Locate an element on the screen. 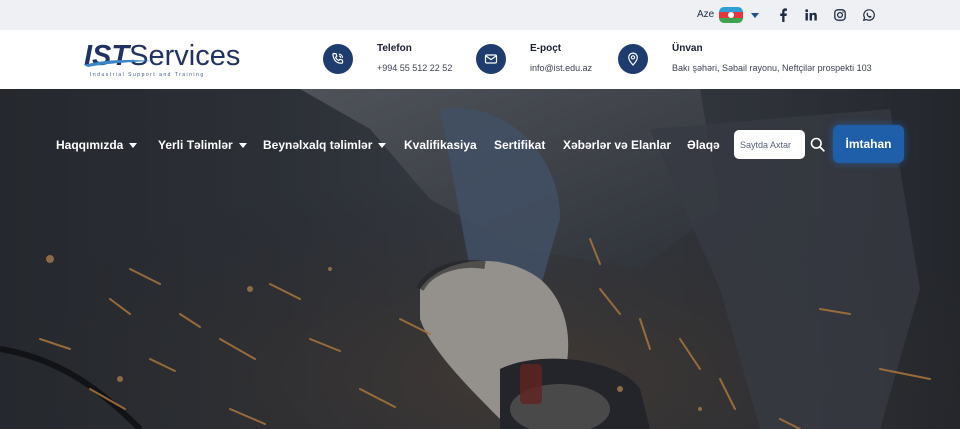  logo-swoosh-icon is located at coordinates (118, 63).